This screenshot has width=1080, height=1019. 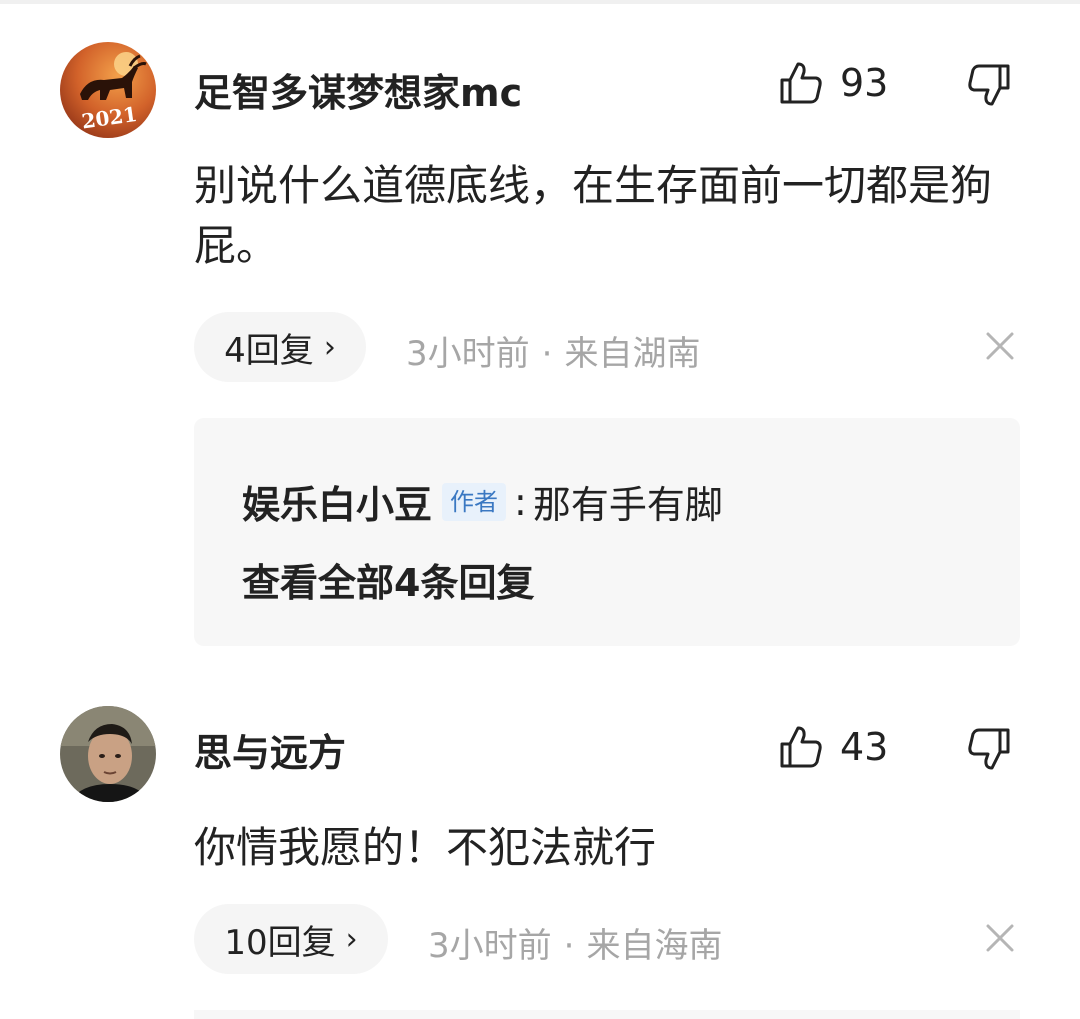 I want to click on author-badge: 作者, so click(x=474, y=501).